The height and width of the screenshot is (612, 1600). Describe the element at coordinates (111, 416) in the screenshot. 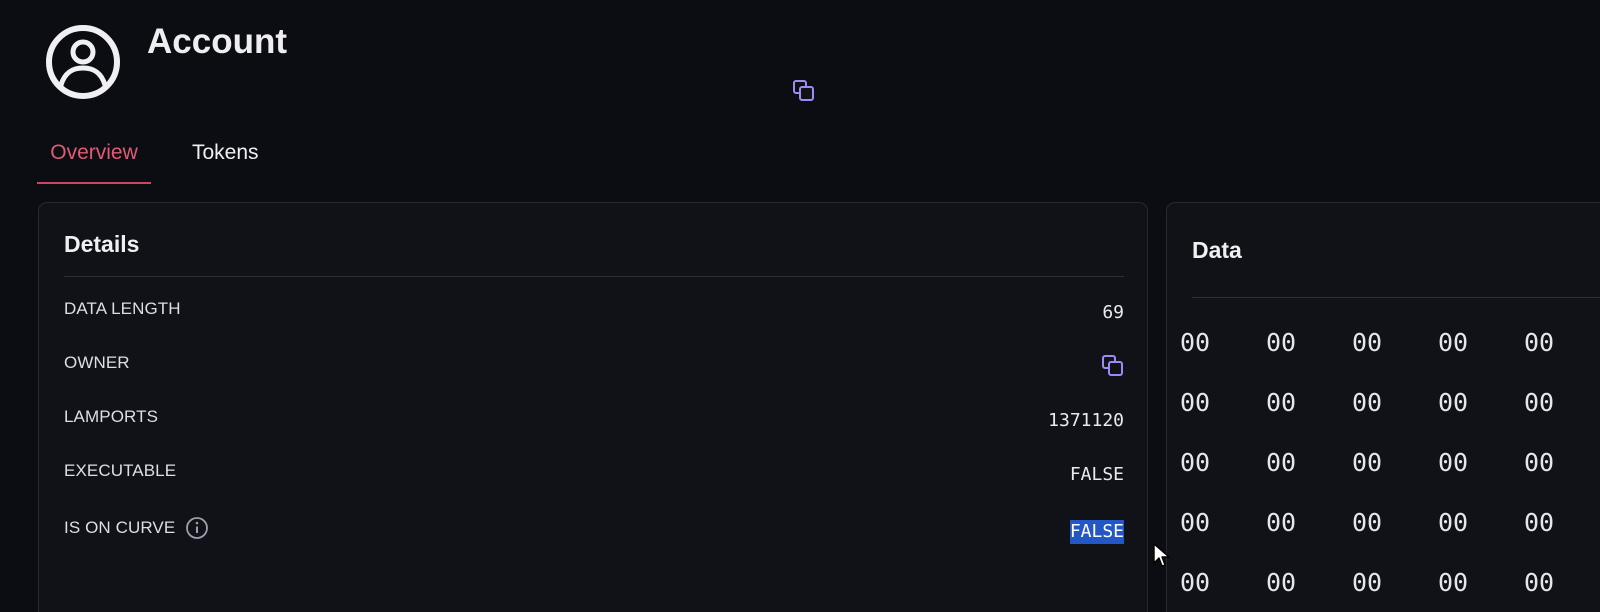

I see `lamports-label: LAMPORTS` at that location.